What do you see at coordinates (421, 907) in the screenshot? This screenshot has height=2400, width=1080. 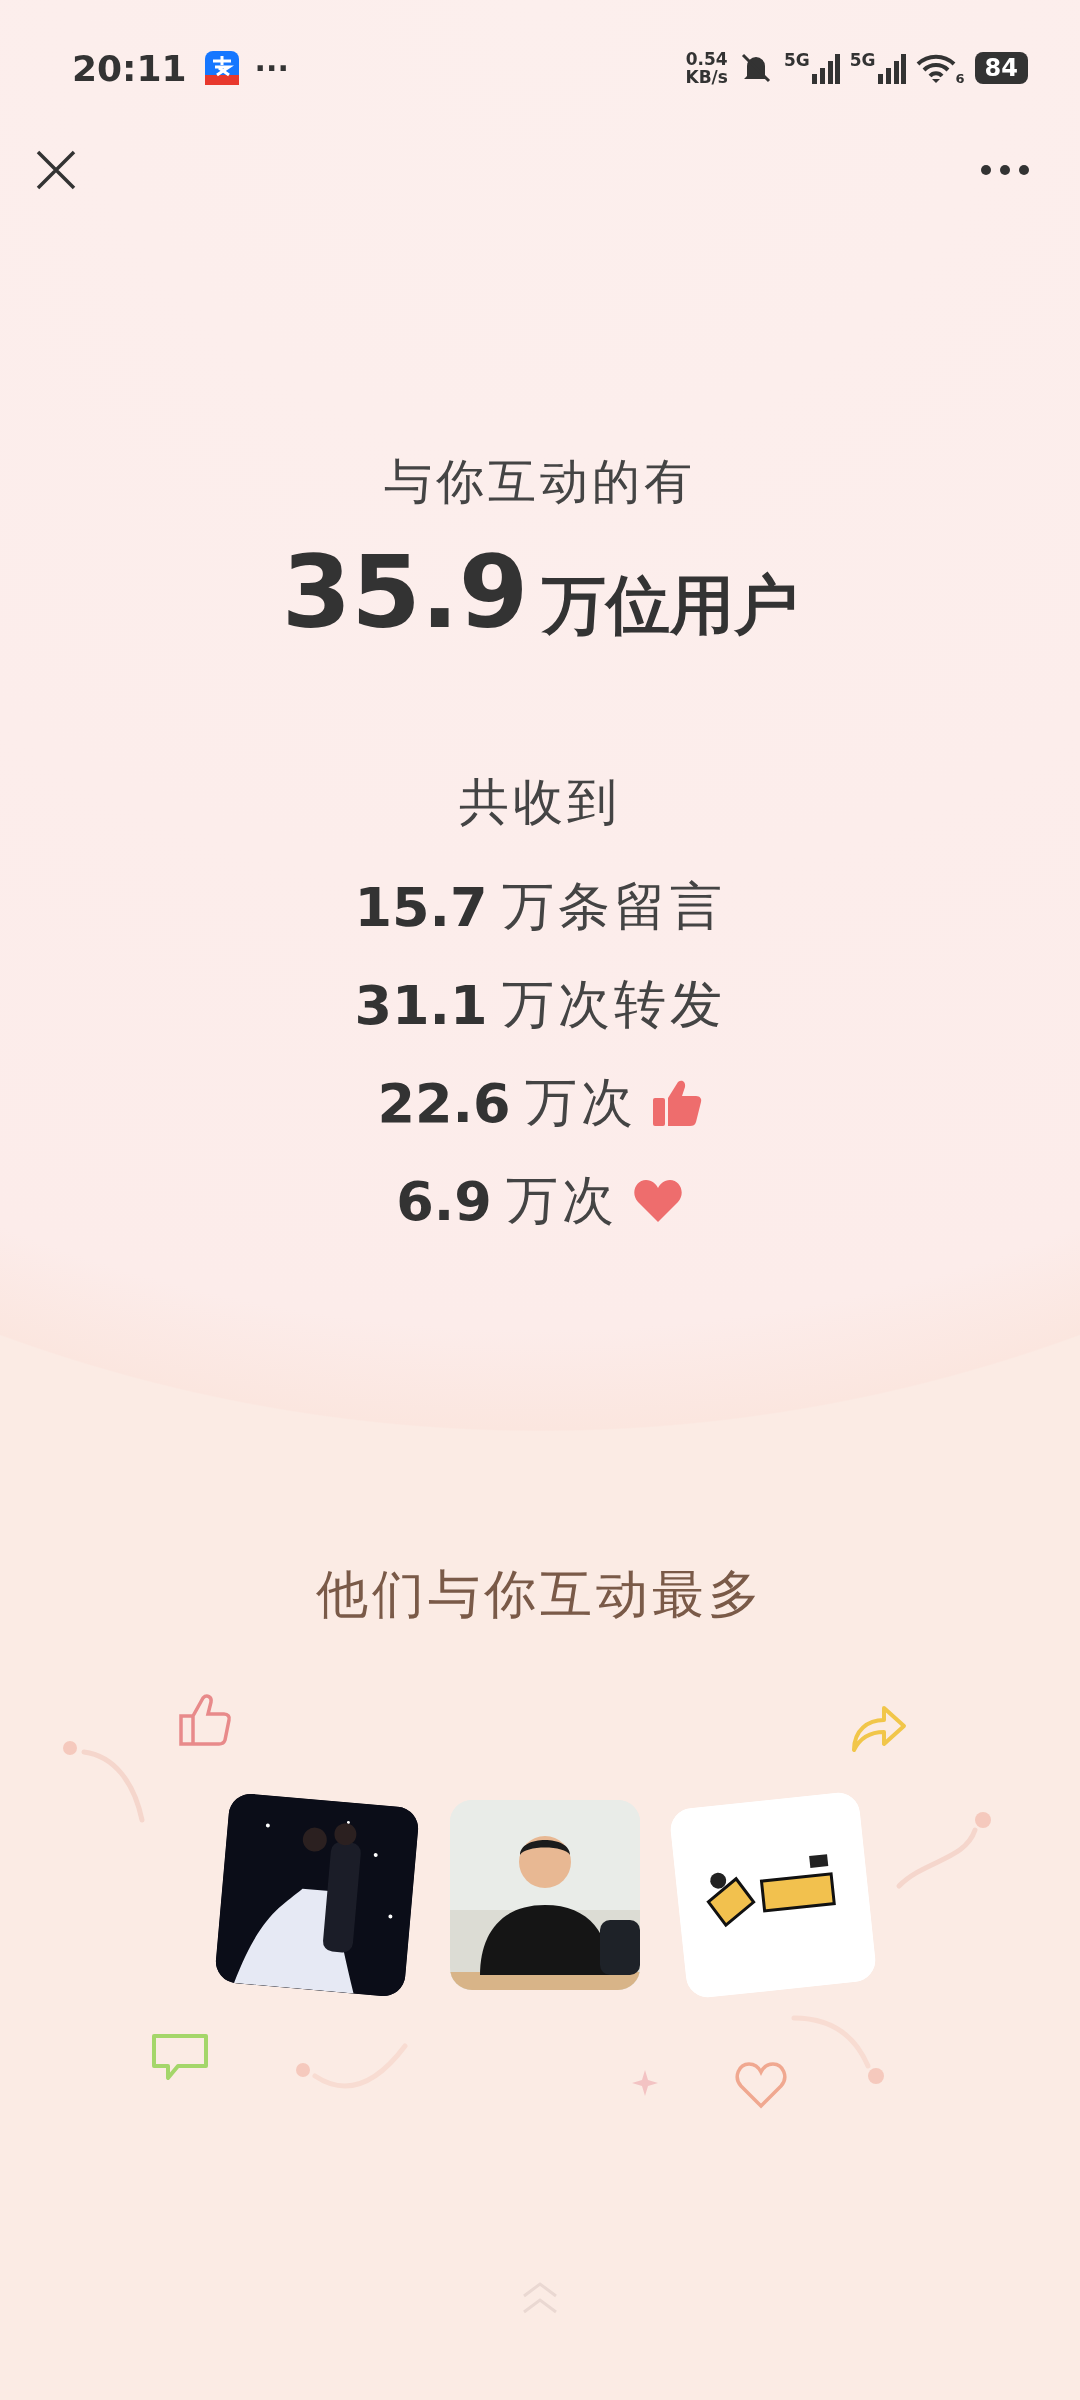 I see `stat-number: 15.7` at bounding box center [421, 907].